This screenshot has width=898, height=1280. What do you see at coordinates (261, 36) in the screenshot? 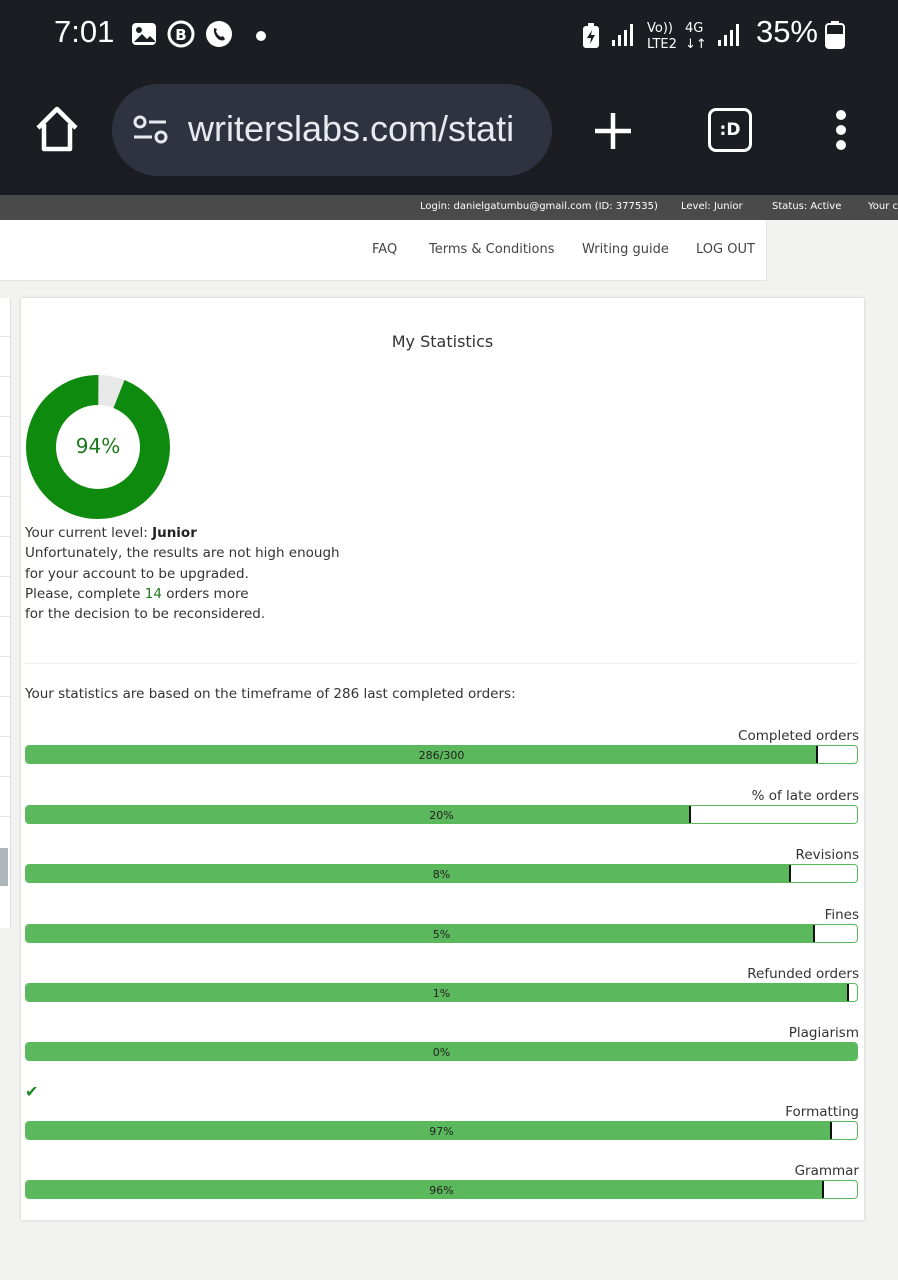
I see `notification-dot` at bounding box center [261, 36].